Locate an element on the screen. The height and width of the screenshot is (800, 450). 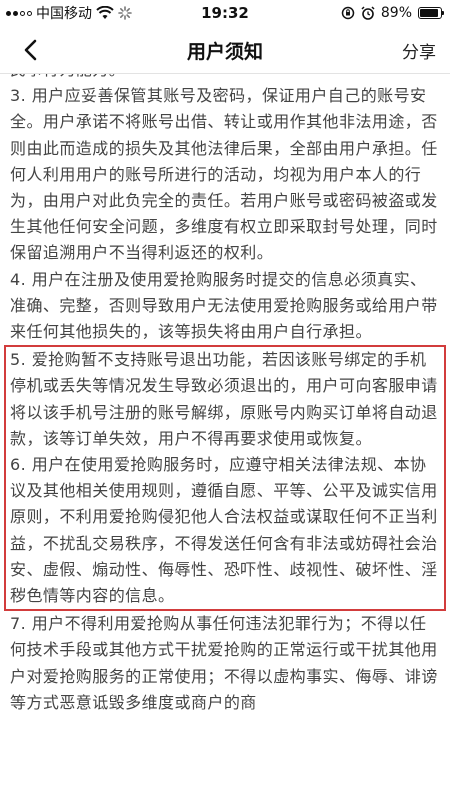
alarm-icon is located at coordinates (368, 13).